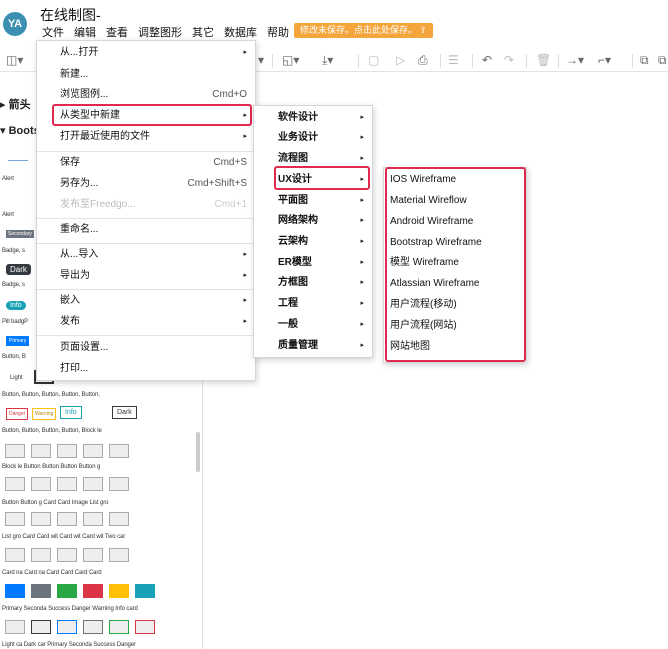  Describe the element at coordinates (327, 60) in the screenshot. I see `insert-icon: ⤓▾` at that location.